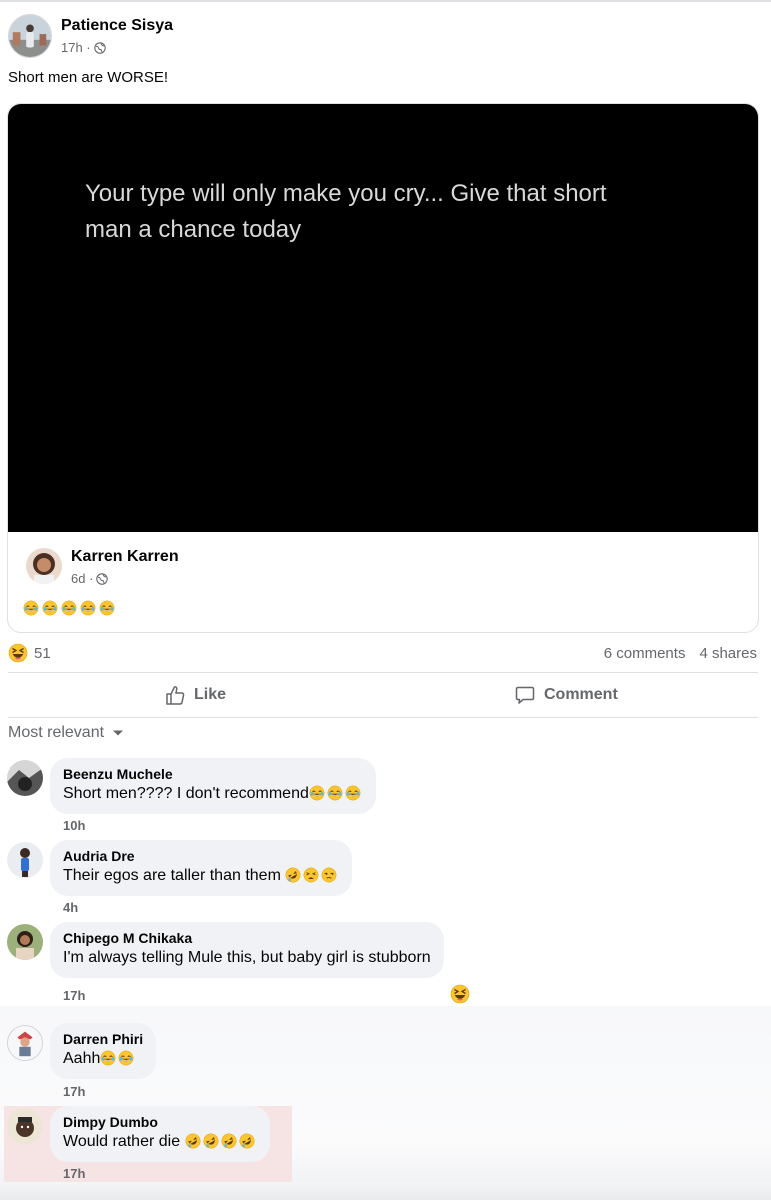 Image resolution: width=771 pixels, height=1200 pixels. I want to click on author-avatar, so click(30, 36).